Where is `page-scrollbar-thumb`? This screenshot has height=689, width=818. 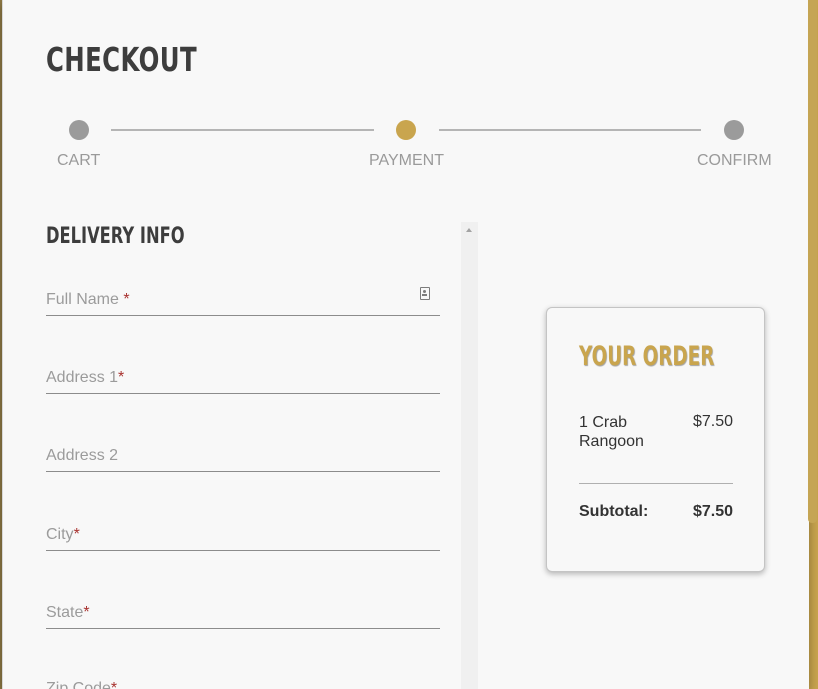 page-scrollbar-thumb is located at coordinates (812, 261).